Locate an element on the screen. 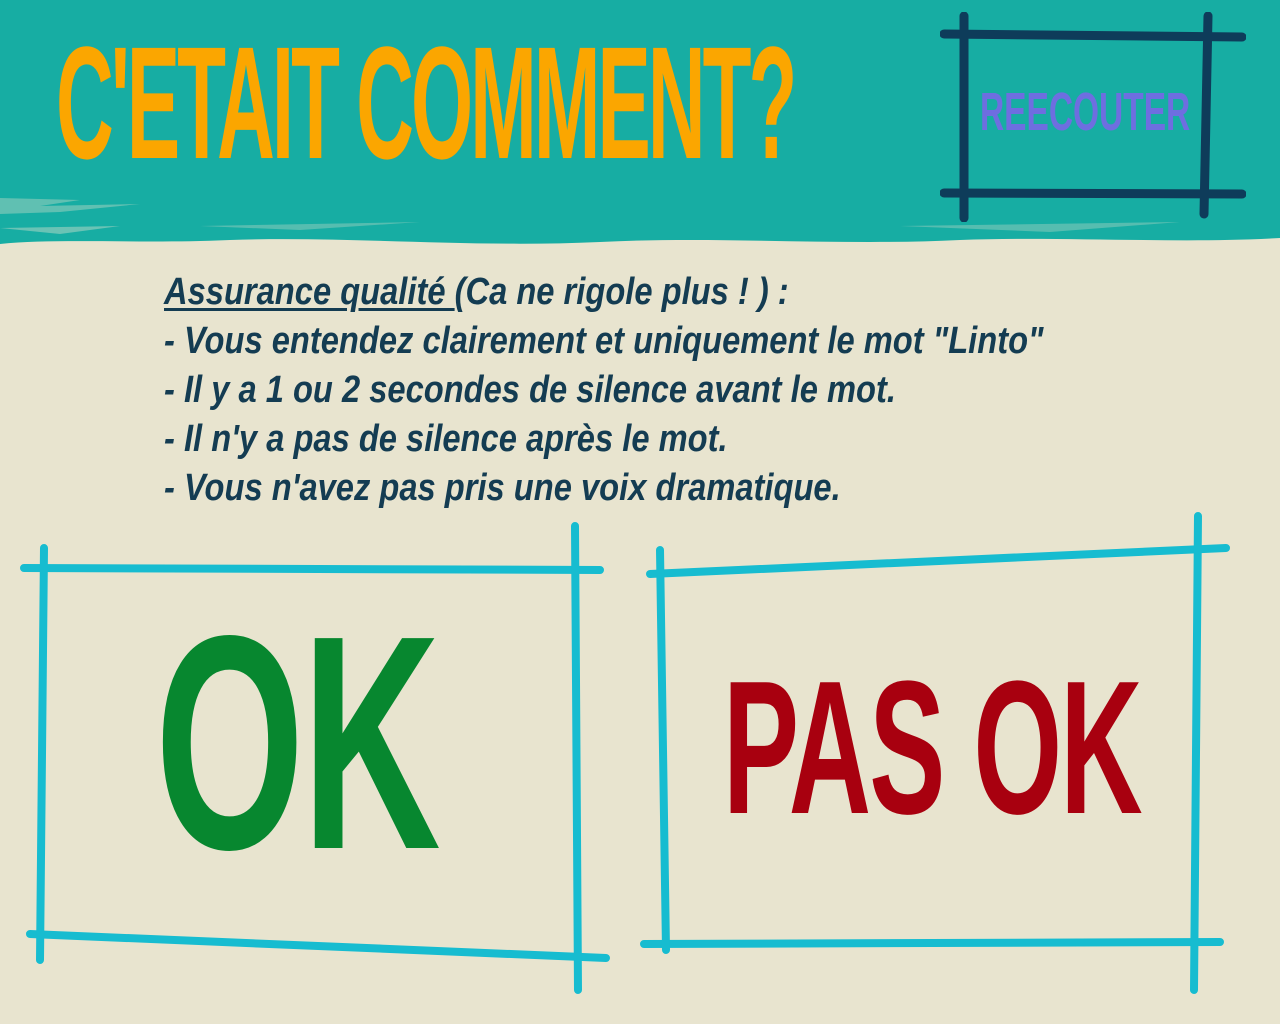 This screenshot has height=1024, width=1280. rules-heading-rest: (Ca ne rigole plus ! ) : is located at coordinates (621, 292).